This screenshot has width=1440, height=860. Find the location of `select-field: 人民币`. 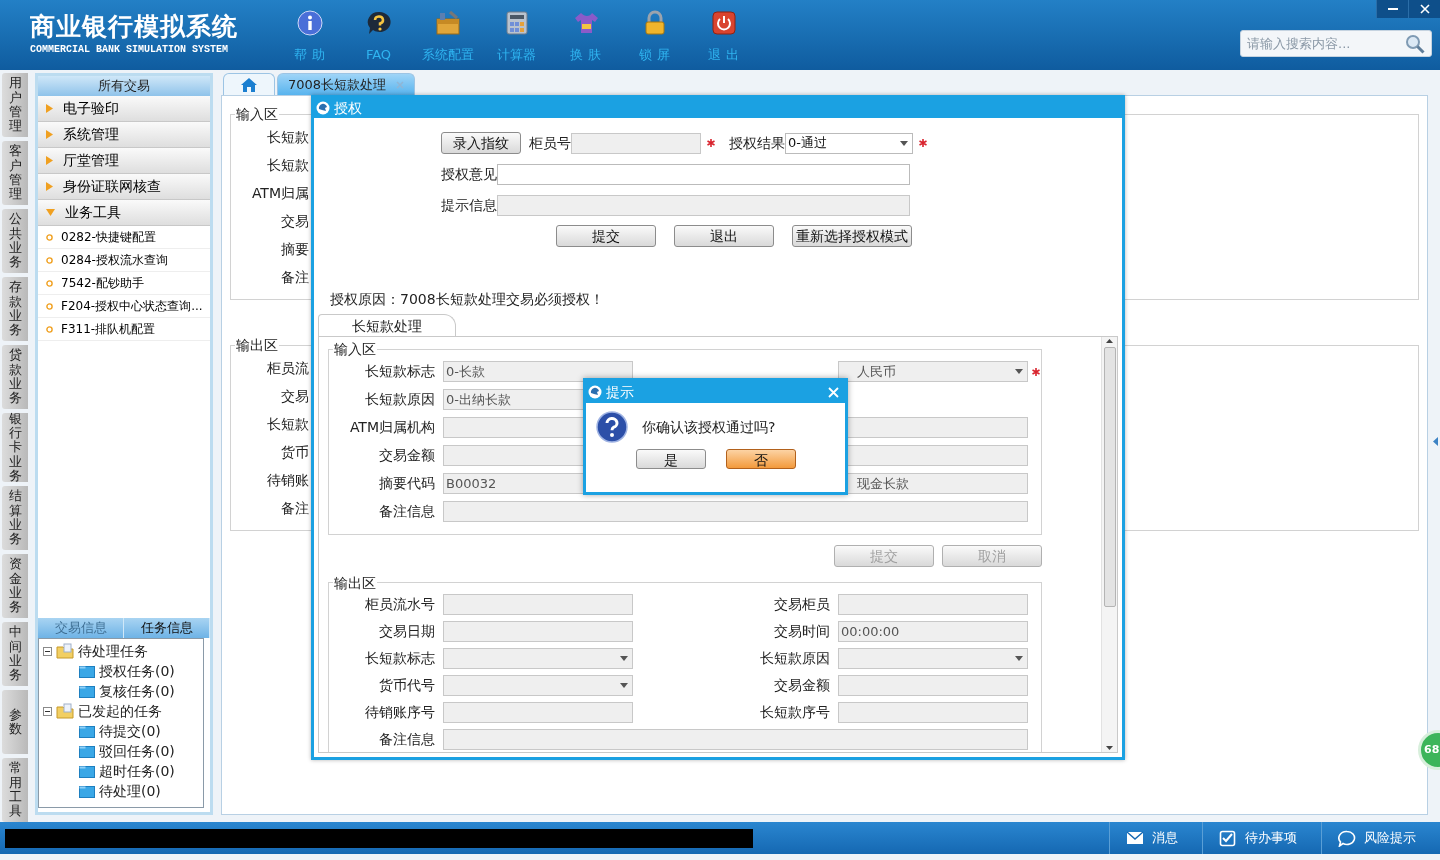

select-field: 人民币 is located at coordinates (933, 372).